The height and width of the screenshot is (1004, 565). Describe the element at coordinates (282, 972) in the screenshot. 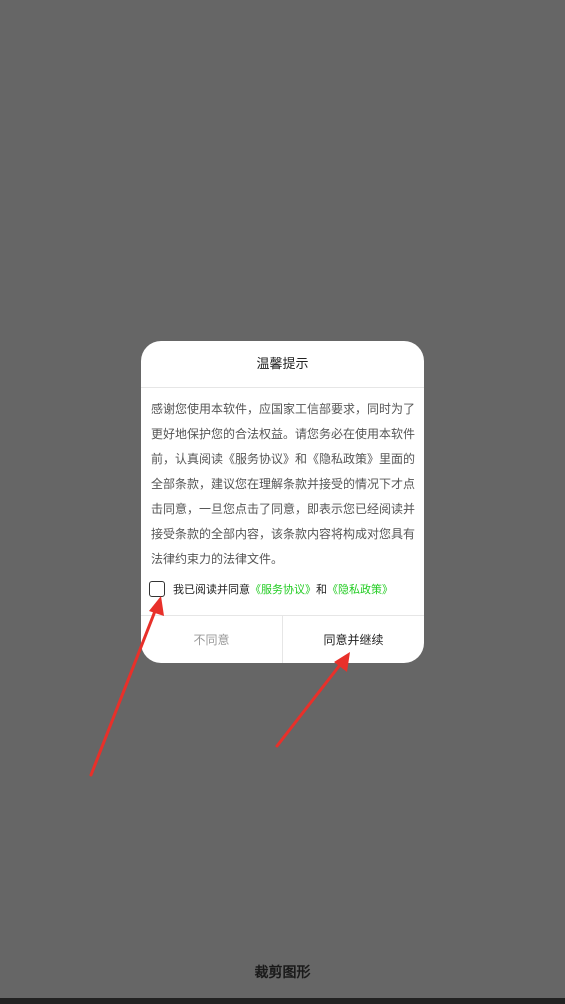

I see `crop-shape-label: 裁剪图形` at that location.